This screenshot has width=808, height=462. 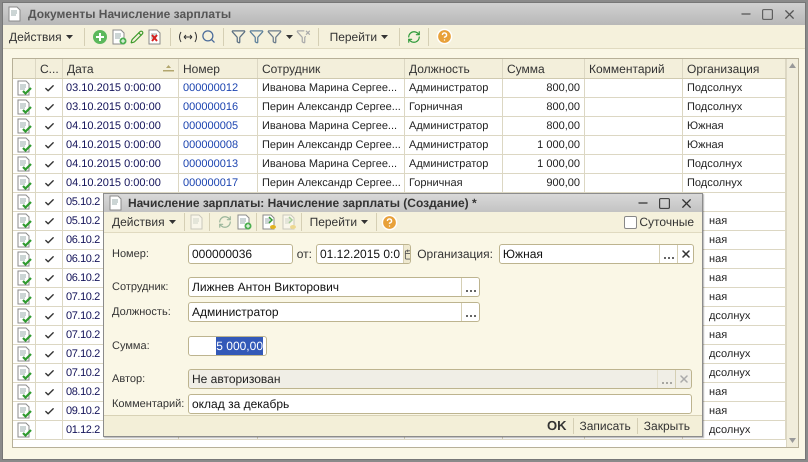 I want to click on field-label: Автор:, so click(x=129, y=379).